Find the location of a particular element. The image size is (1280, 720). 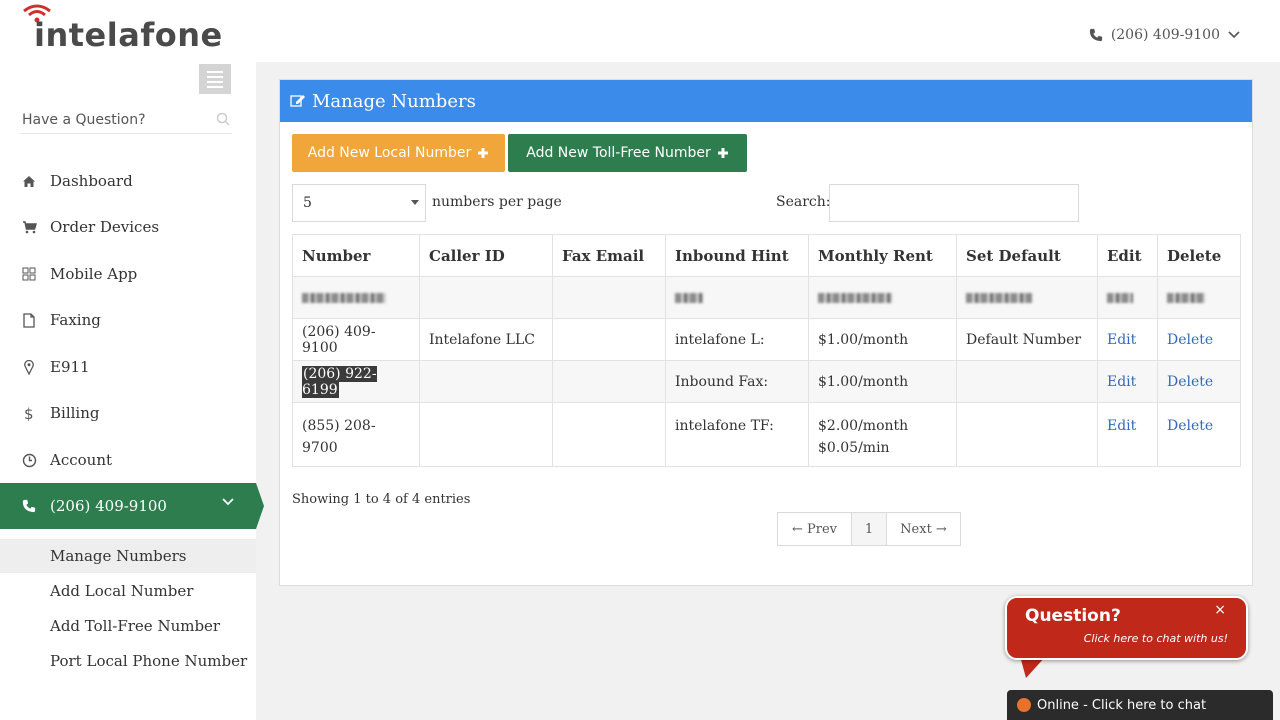

cell-number: (206) 922-6199 is located at coordinates (356, 381).